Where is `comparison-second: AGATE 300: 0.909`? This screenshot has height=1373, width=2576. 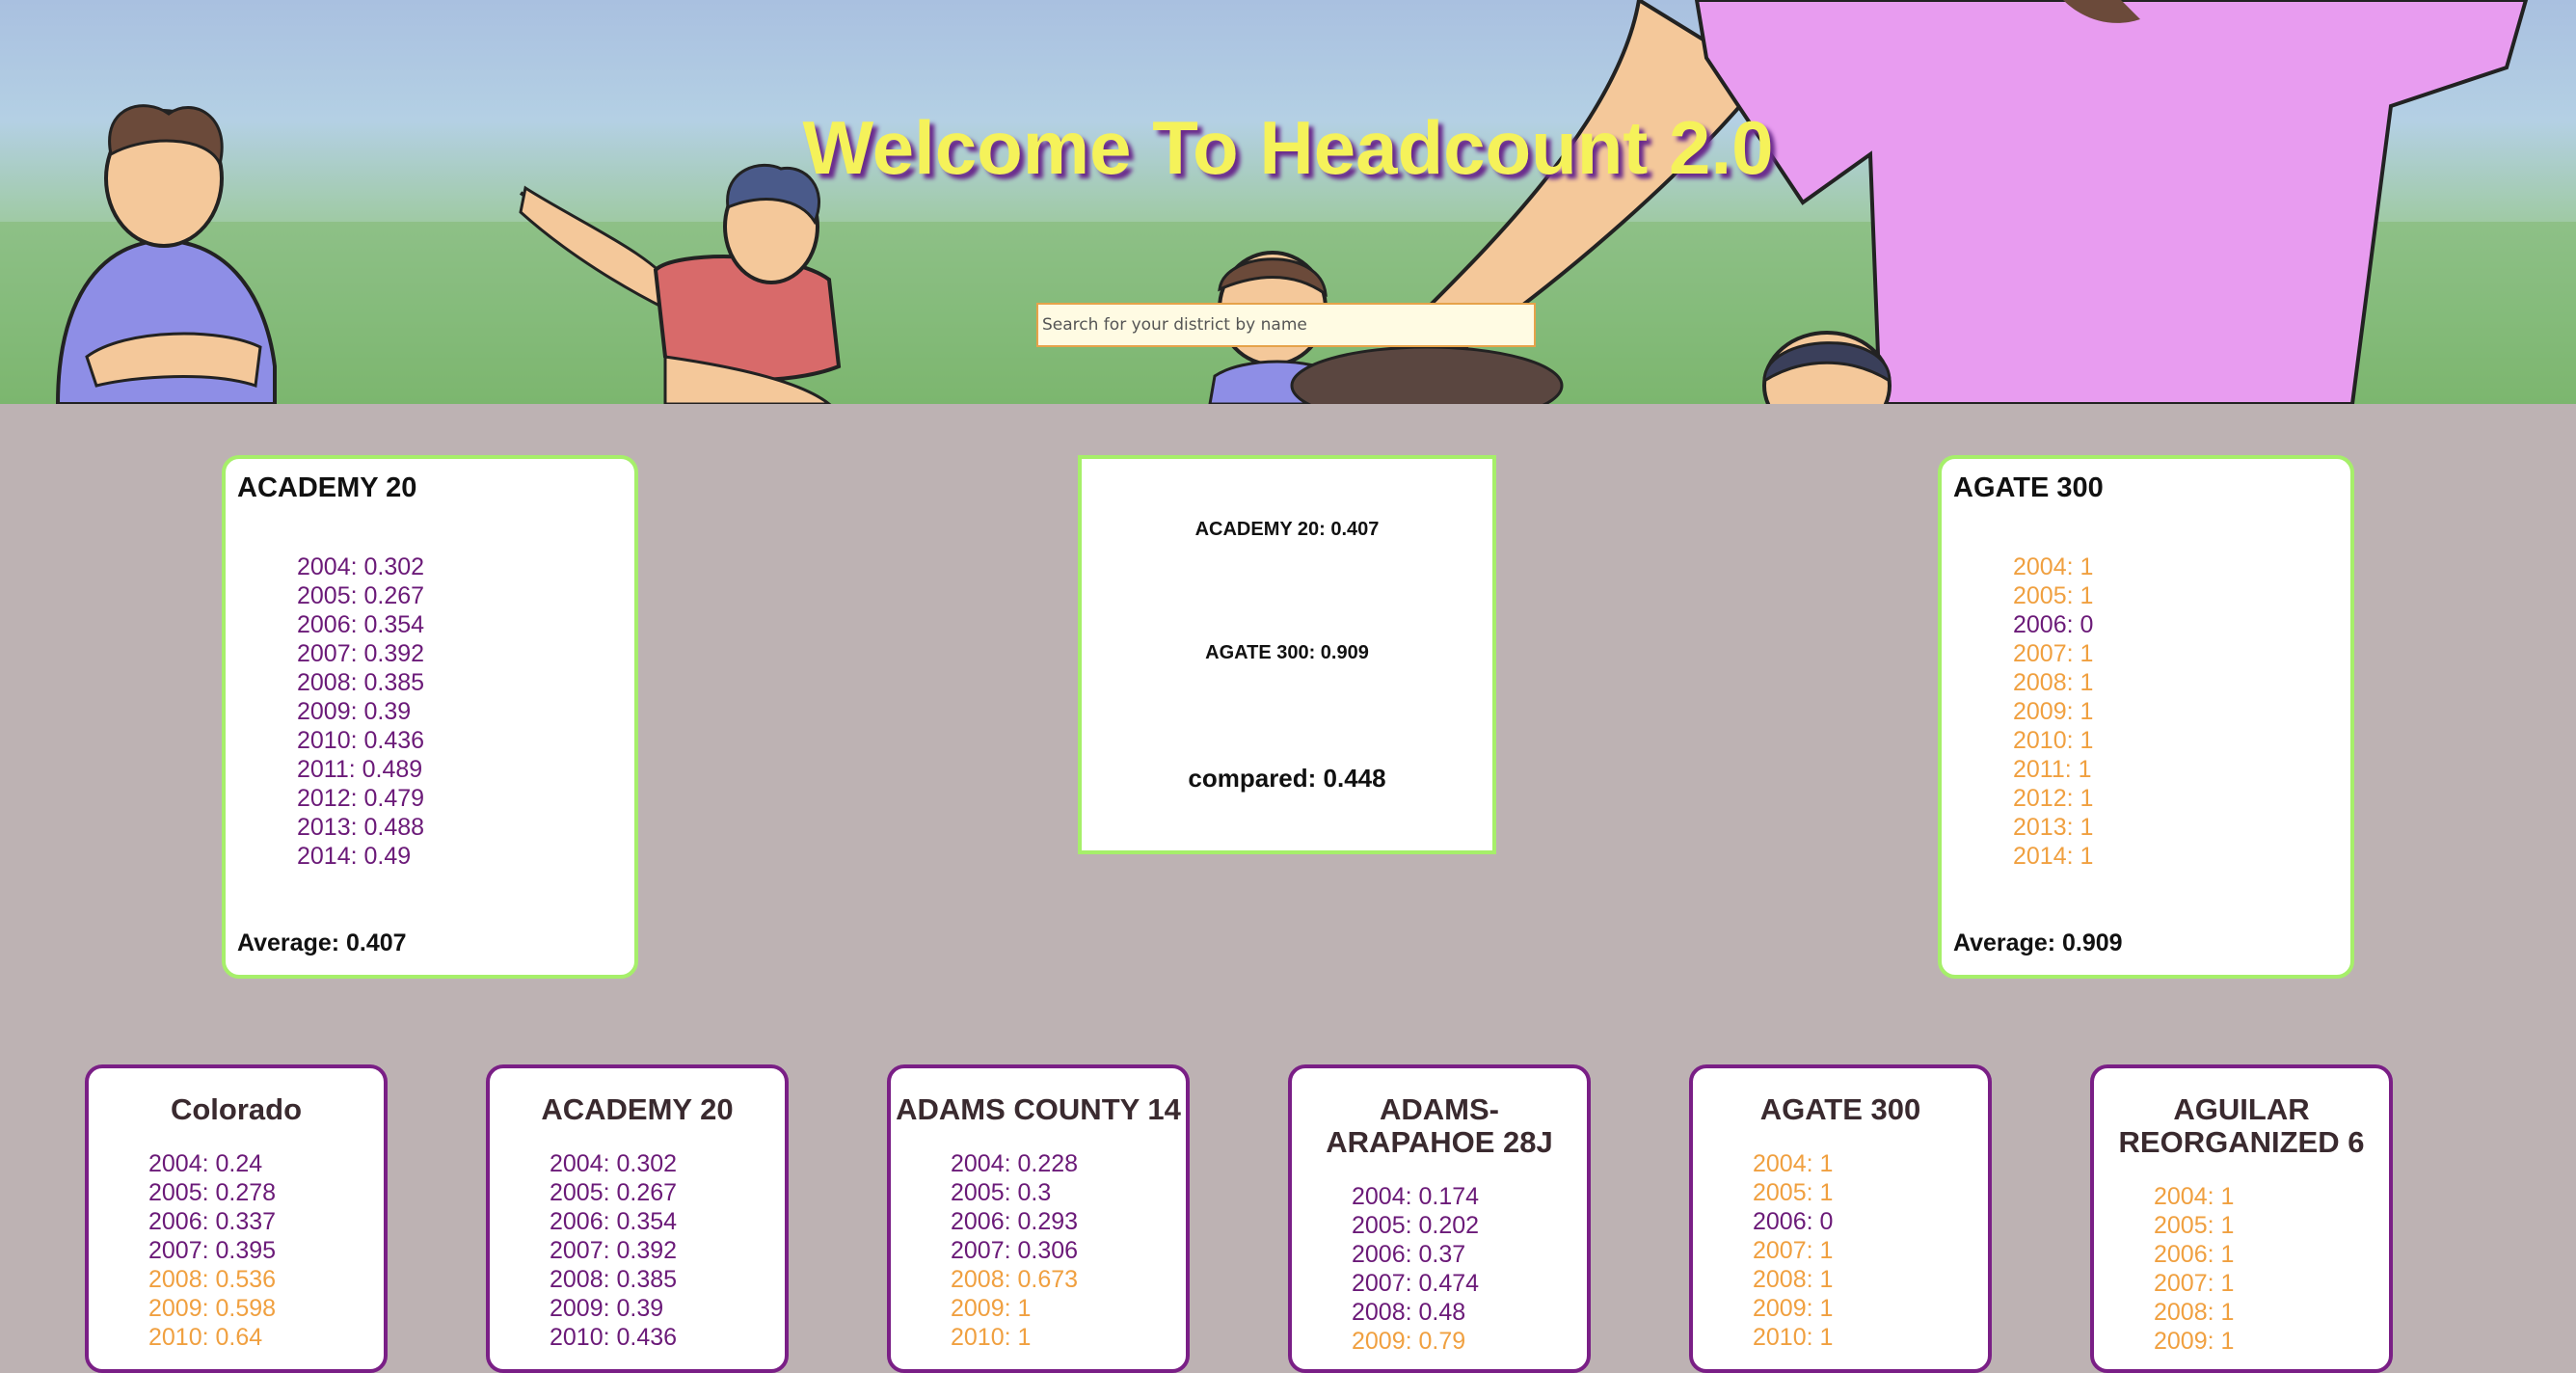
comparison-second: AGATE 300: 0.909 is located at coordinates (1287, 653).